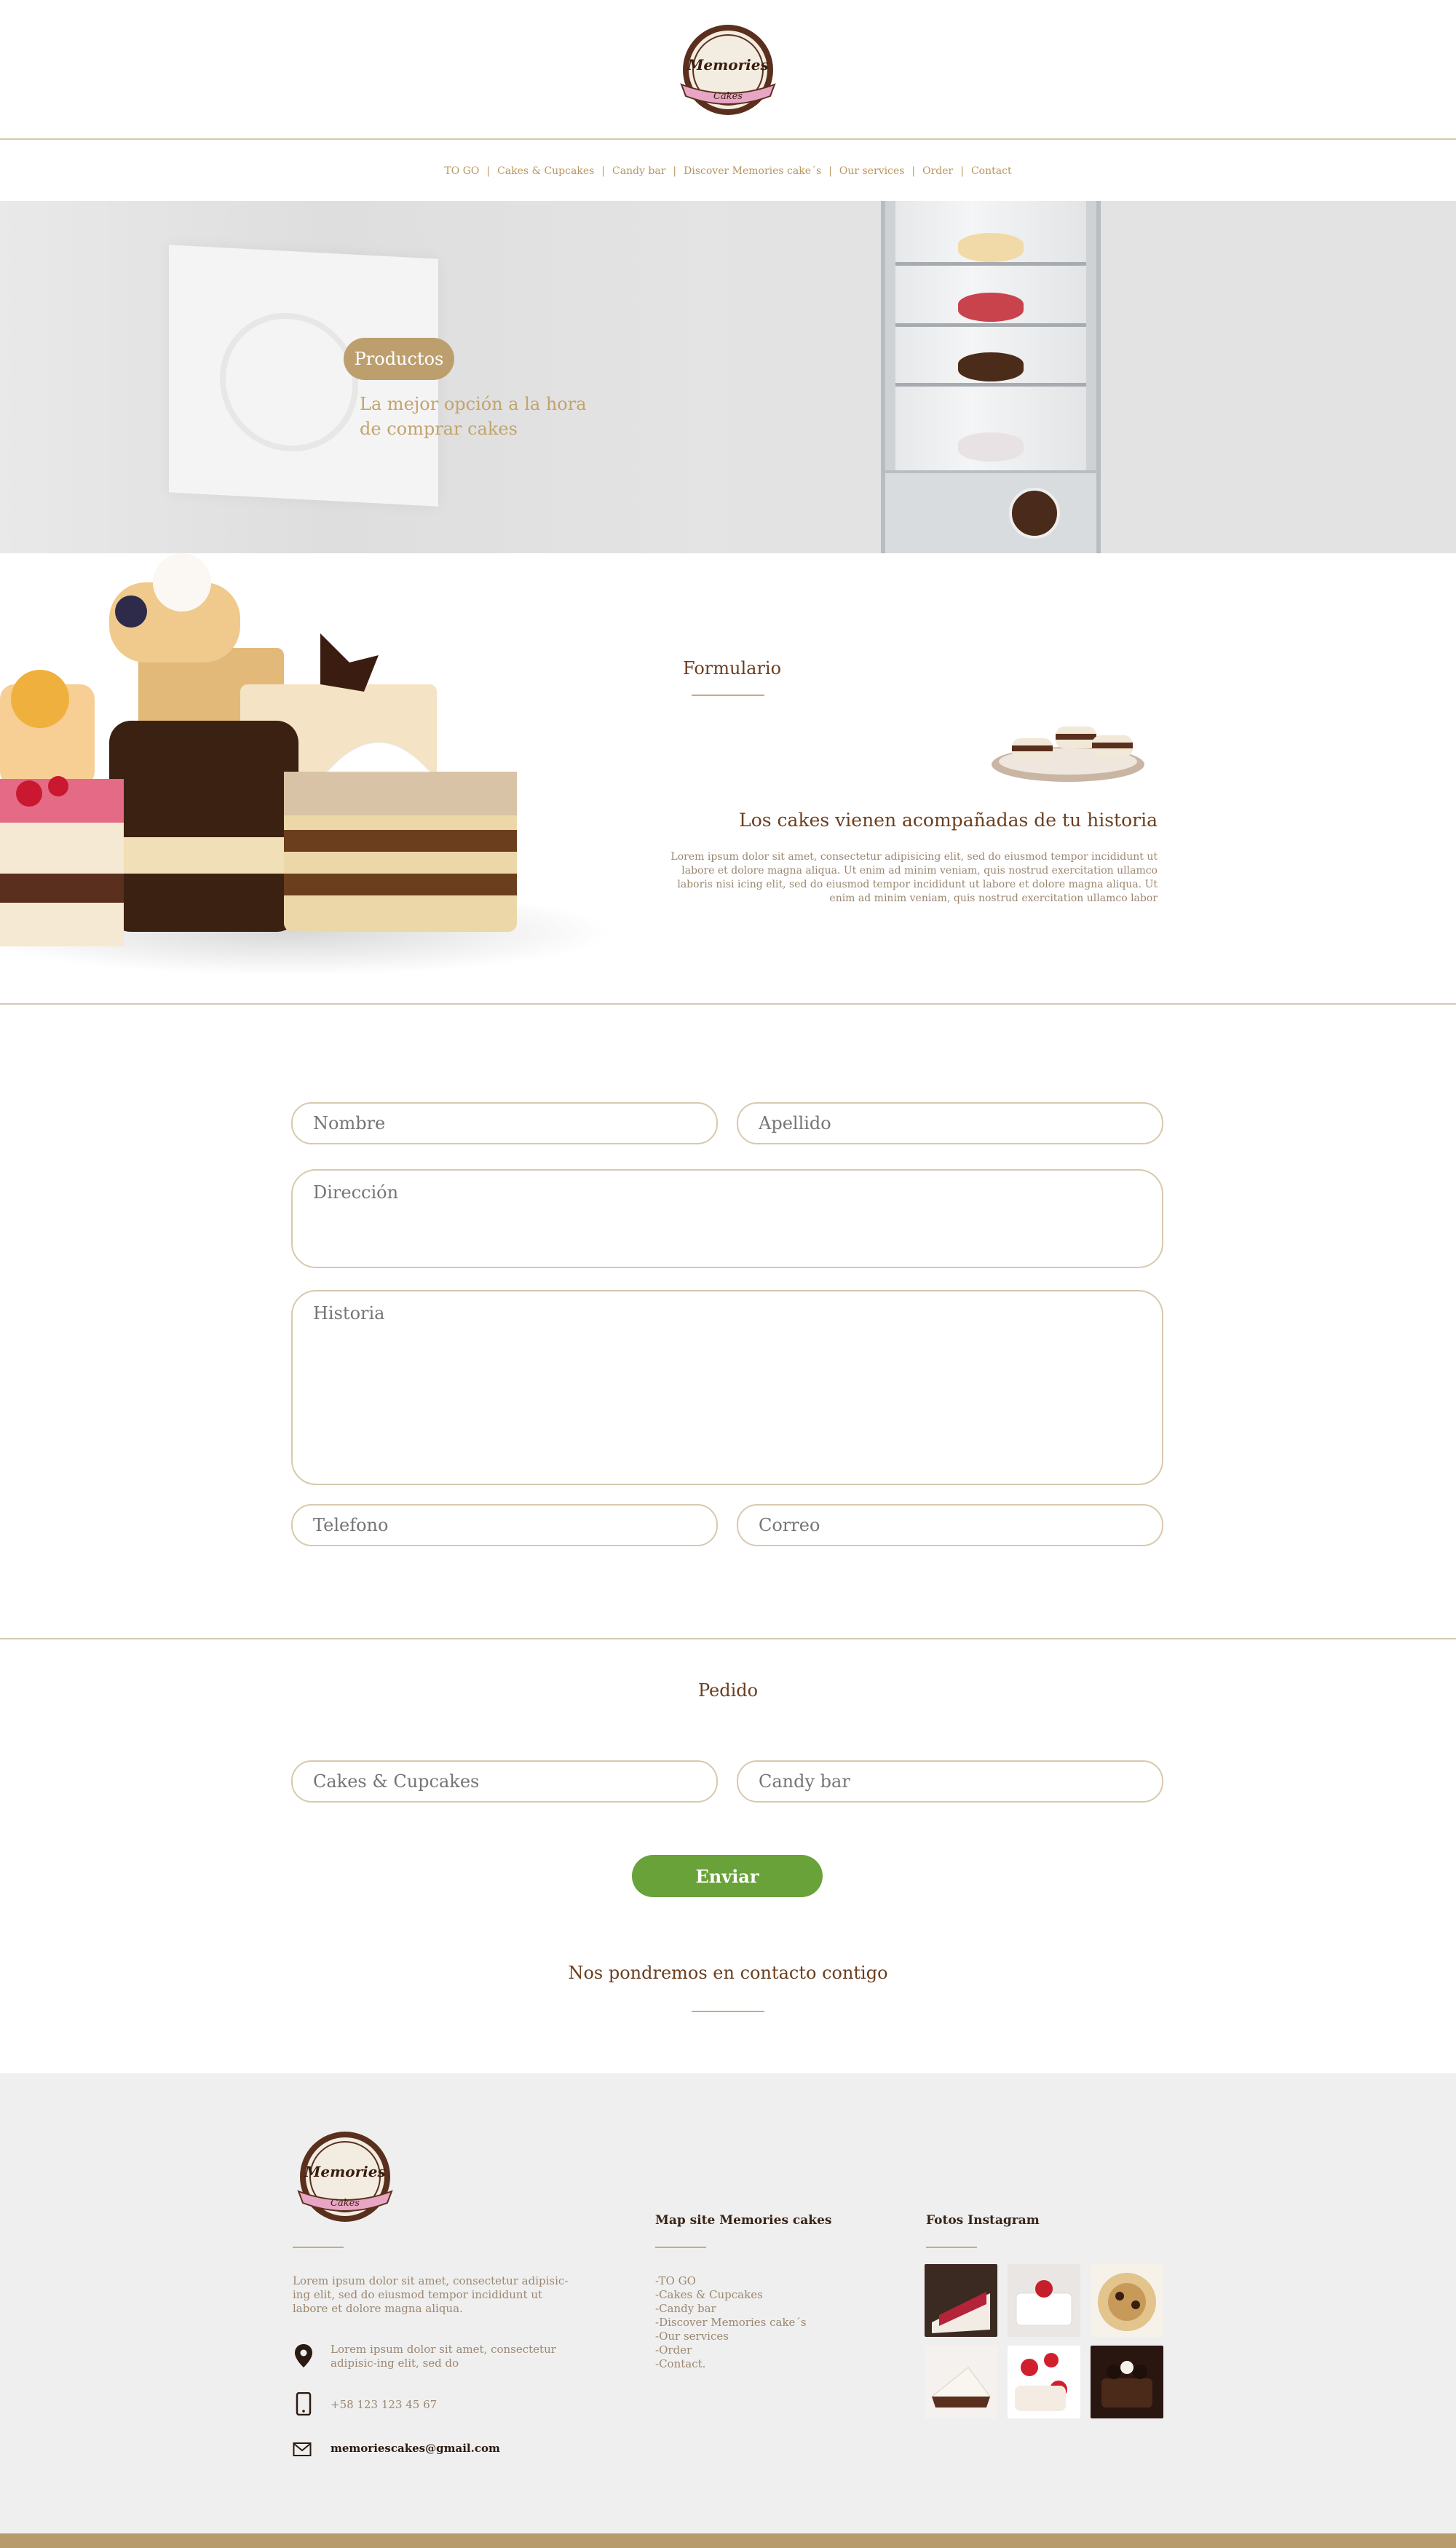  Describe the element at coordinates (727, 1876) in the screenshot. I see `enviar-button: Enviar` at that location.